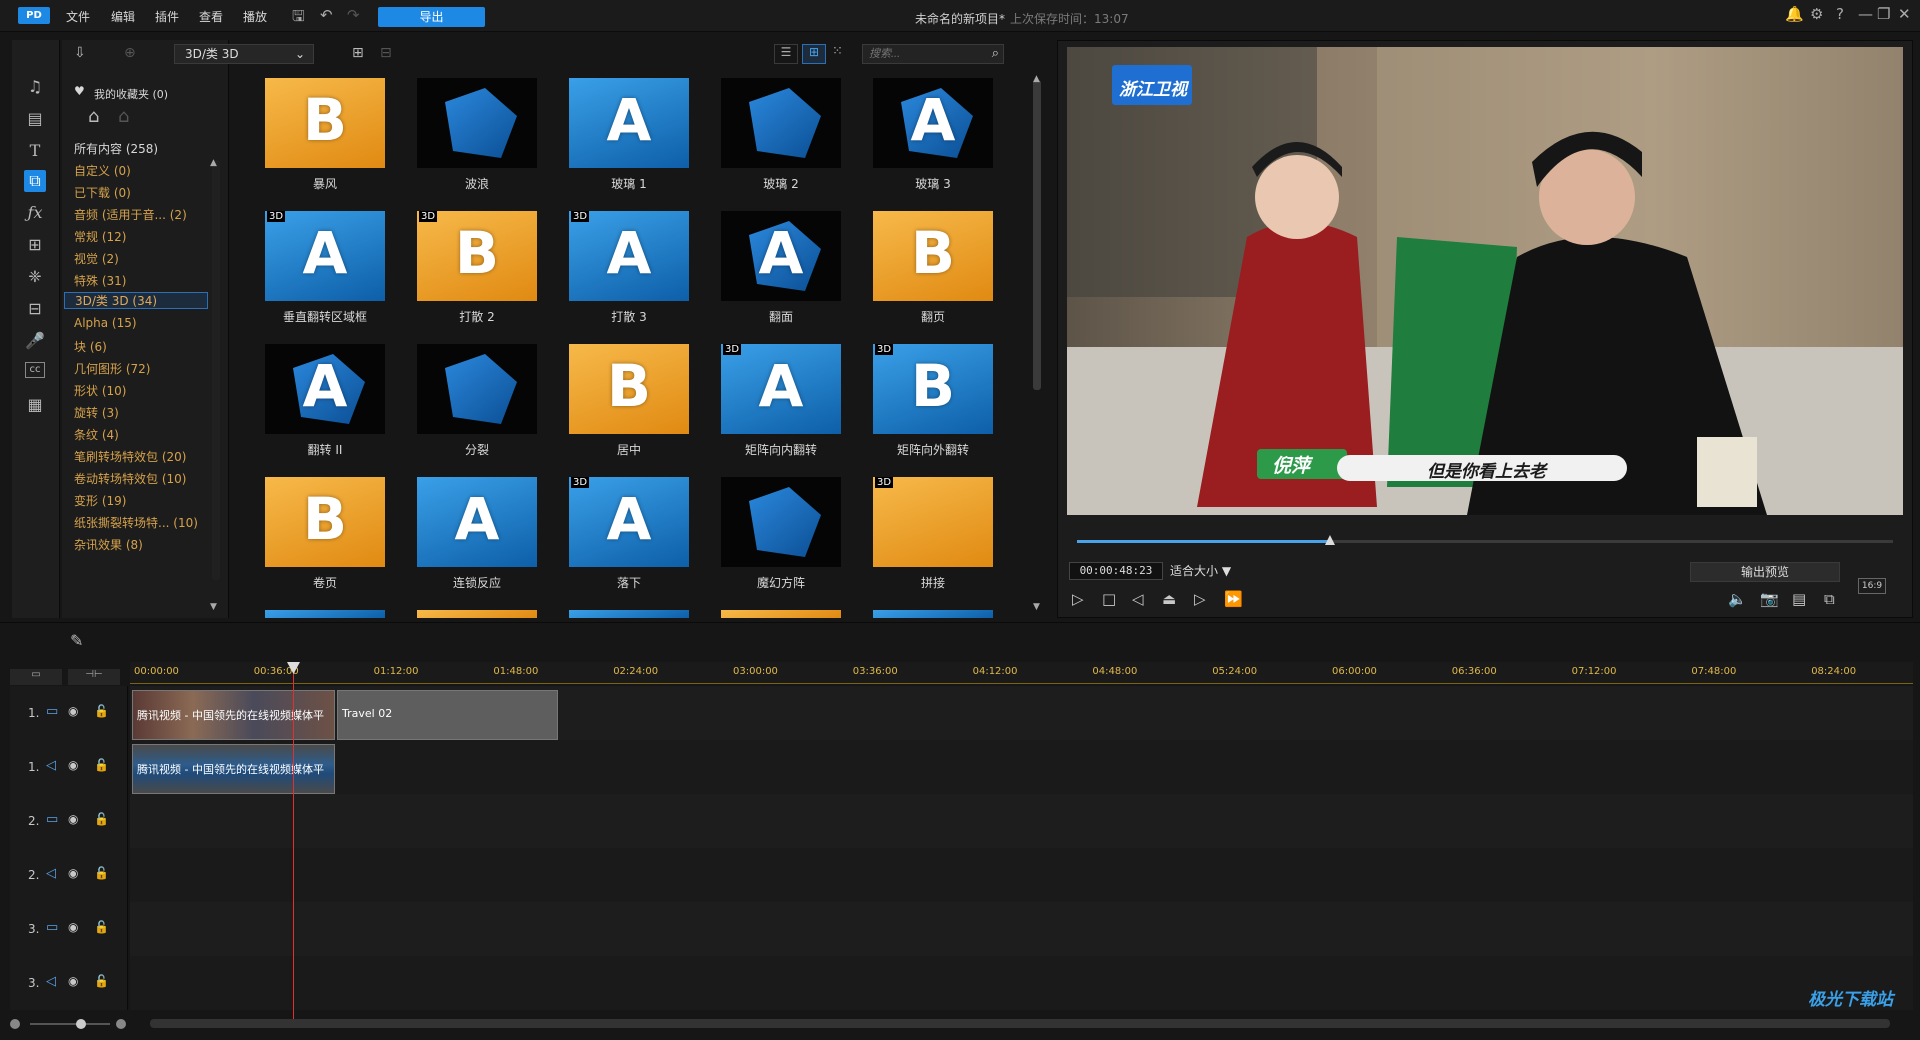 This screenshot has height=1040, width=1920. Describe the element at coordinates (1233, 599) in the screenshot. I see `fast-forward-icon: ⏩` at that location.